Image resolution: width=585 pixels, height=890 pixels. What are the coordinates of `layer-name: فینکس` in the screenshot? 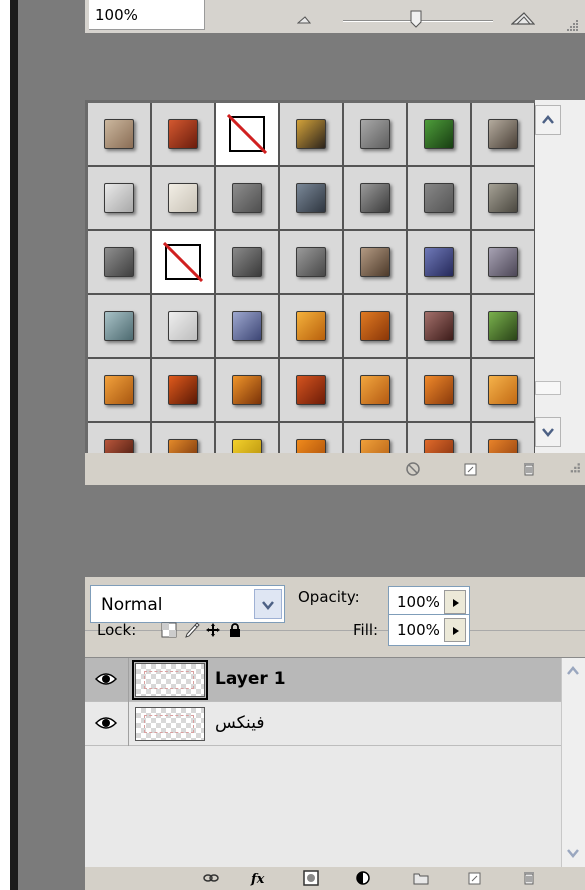 It's located at (239, 723).